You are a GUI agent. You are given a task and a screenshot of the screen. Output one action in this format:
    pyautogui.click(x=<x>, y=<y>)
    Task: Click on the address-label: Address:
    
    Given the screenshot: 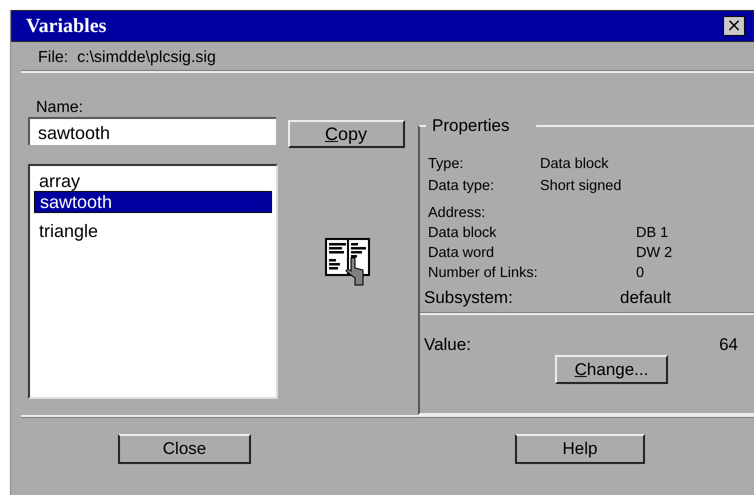 What is the action you would take?
    pyautogui.click(x=457, y=213)
    